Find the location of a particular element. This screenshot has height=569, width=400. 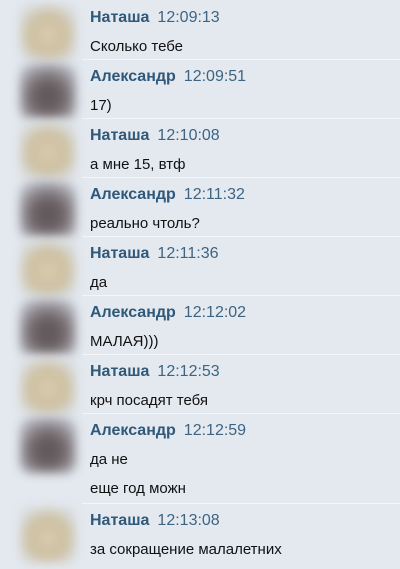

message-text: да не is located at coordinates (109, 459).